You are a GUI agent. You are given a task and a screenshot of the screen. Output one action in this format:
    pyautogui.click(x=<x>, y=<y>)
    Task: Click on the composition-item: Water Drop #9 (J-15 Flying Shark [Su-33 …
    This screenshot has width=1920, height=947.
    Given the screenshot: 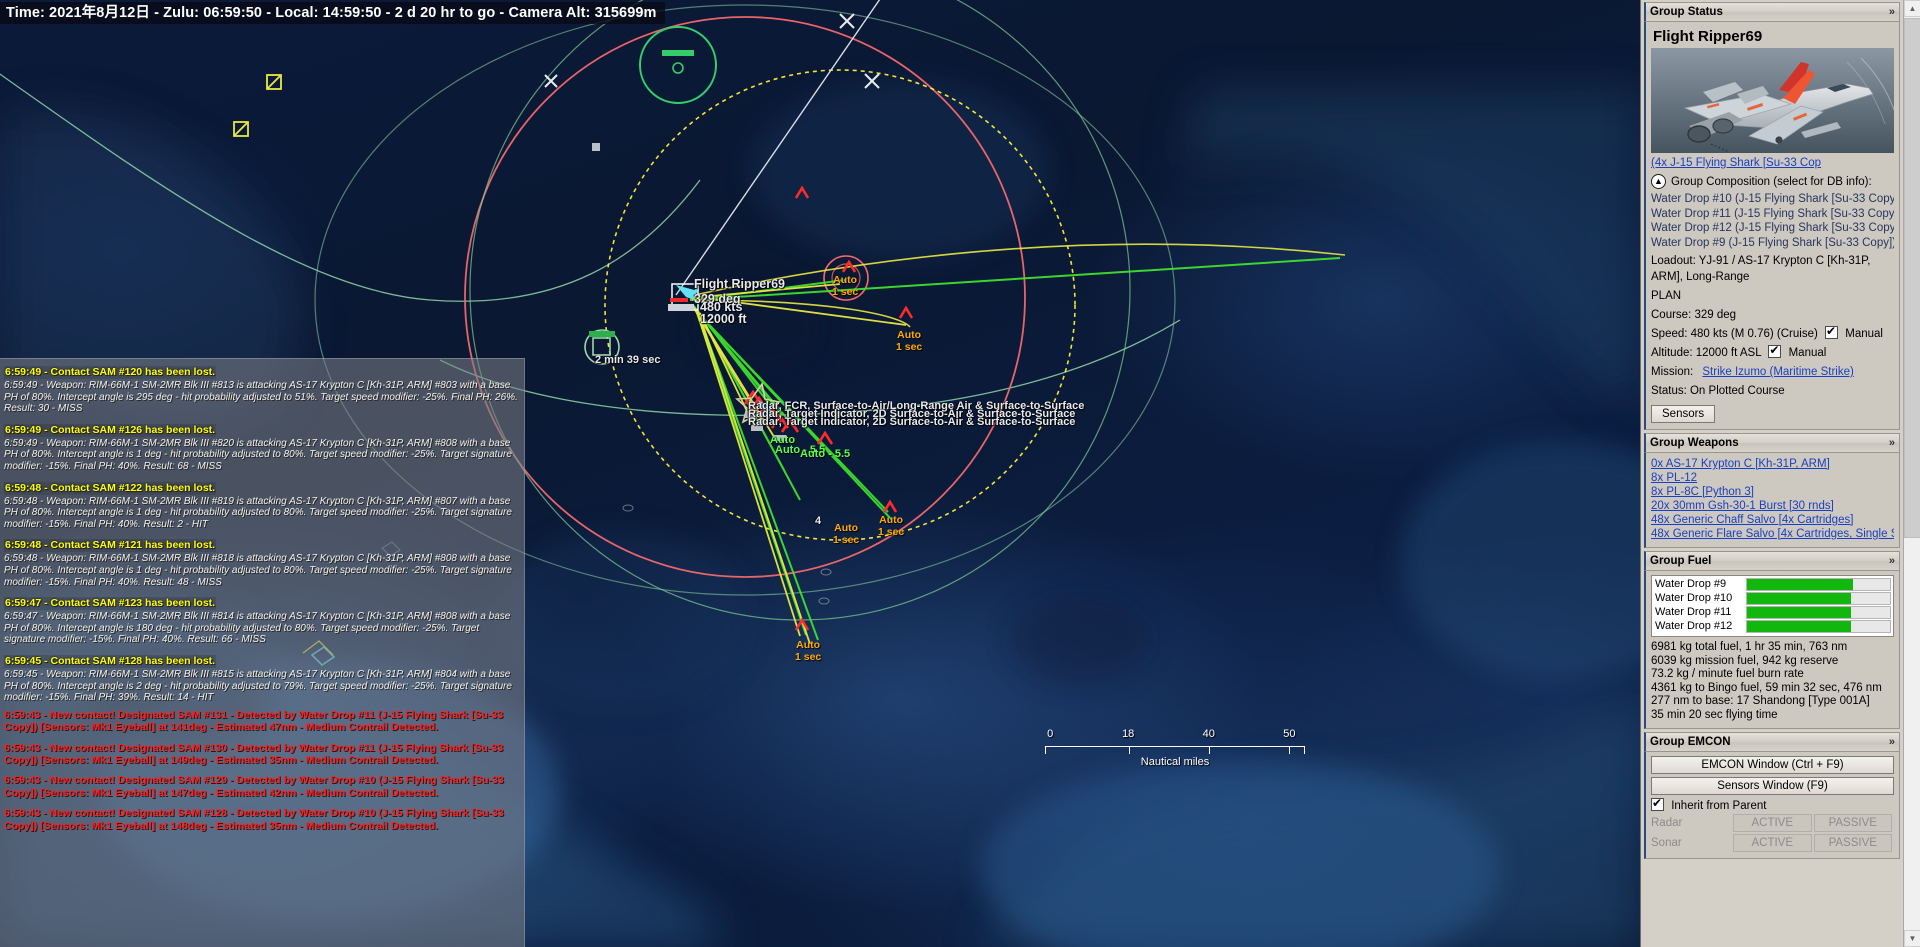 What is the action you would take?
    pyautogui.click(x=1772, y=243)
    